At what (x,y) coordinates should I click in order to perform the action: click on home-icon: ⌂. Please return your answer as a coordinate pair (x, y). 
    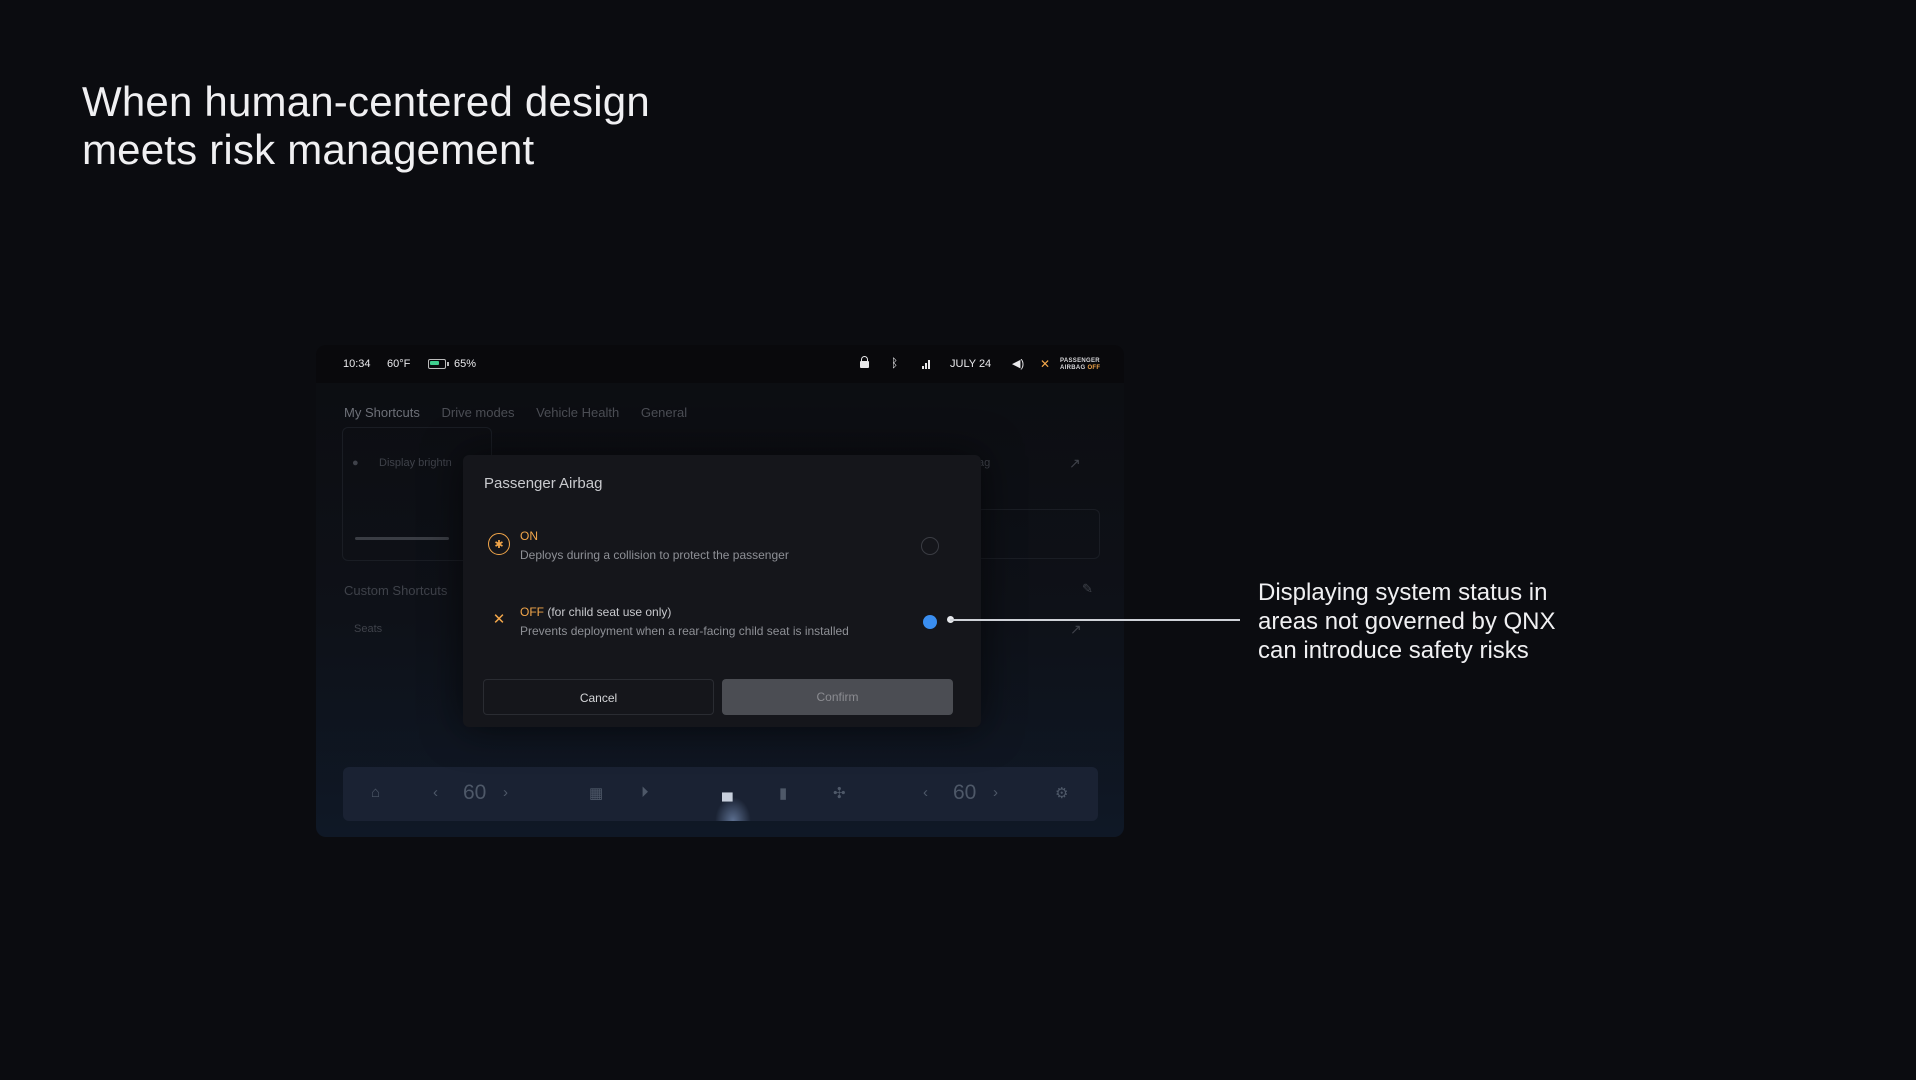
    Looking at the image, I should click on (375, 792).